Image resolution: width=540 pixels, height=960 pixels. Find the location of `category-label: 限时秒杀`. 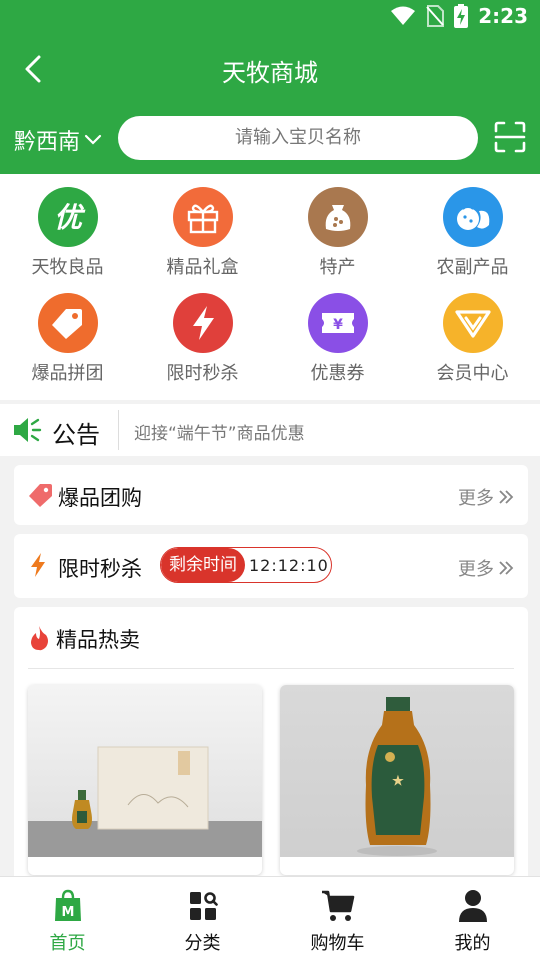

category-label: 限时秒杀 is located at coordinates (202, 373).